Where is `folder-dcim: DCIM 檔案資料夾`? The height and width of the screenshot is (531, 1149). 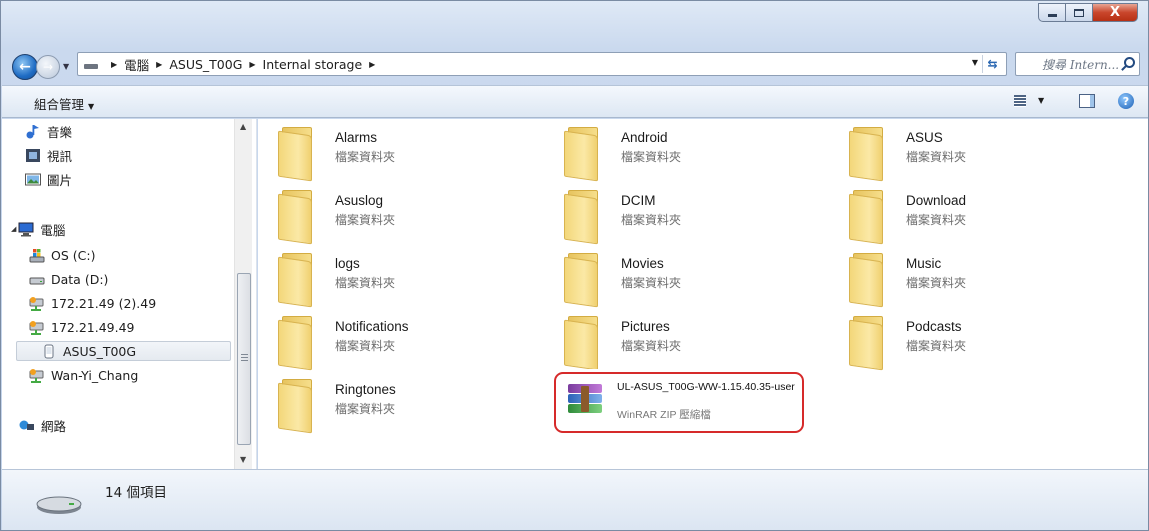 folder-dcim: DCIM 檔案資料夾 is located at coordinates (684, 213).